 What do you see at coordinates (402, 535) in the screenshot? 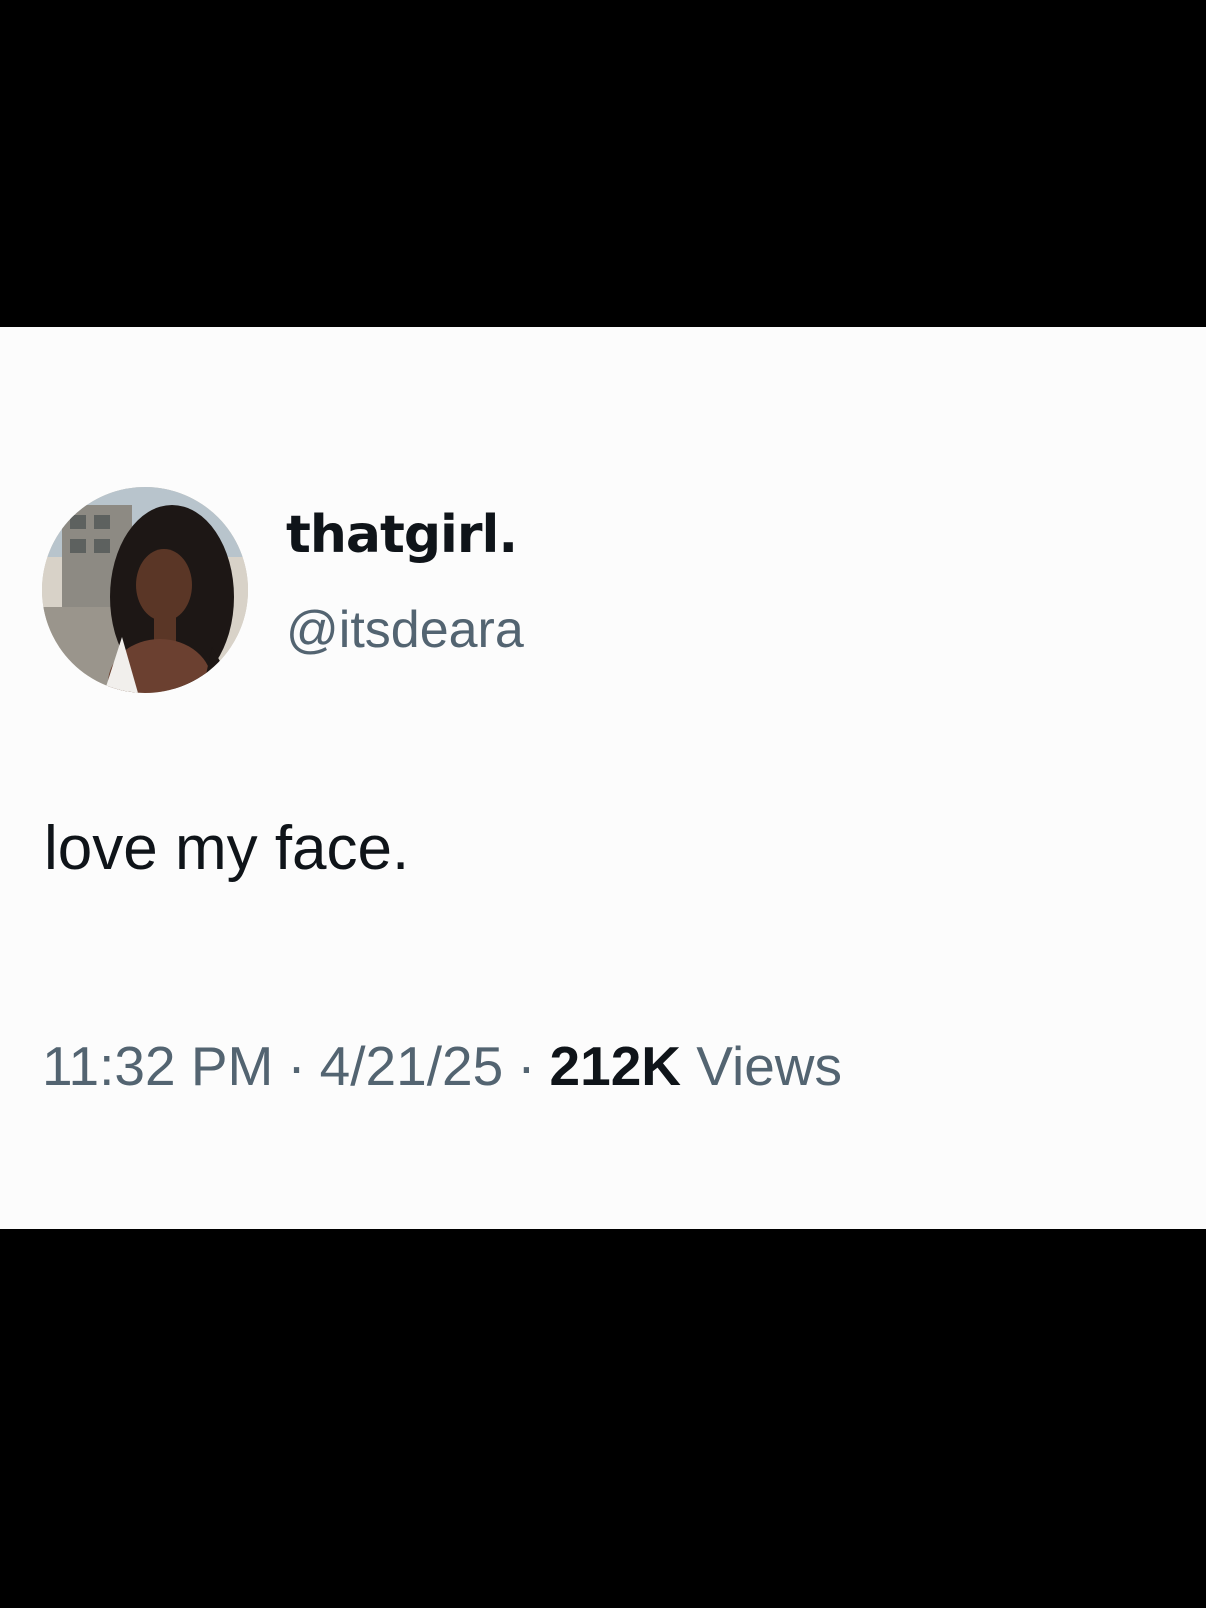
I see `display-name: thatgirl.` at bounding box center [402, 535].